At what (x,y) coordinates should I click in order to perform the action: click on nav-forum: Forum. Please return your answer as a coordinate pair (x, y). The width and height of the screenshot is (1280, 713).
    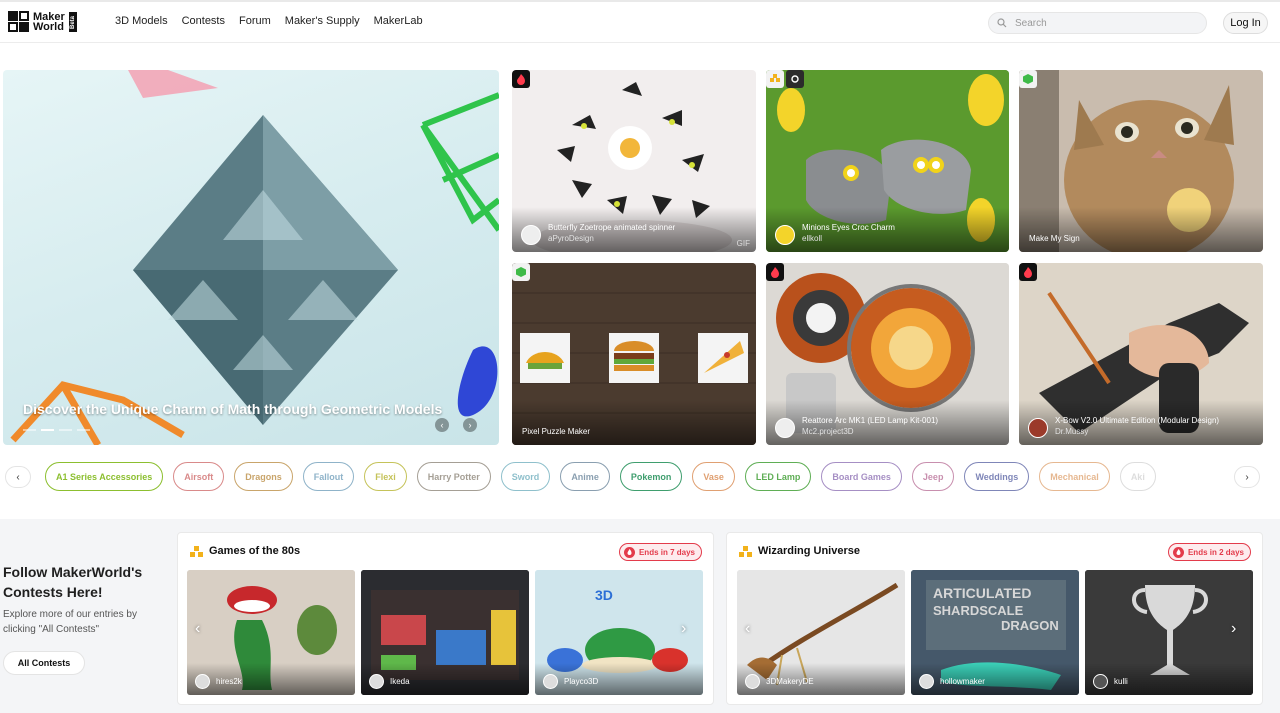
    Looking at the image, I should click on (255, 21).